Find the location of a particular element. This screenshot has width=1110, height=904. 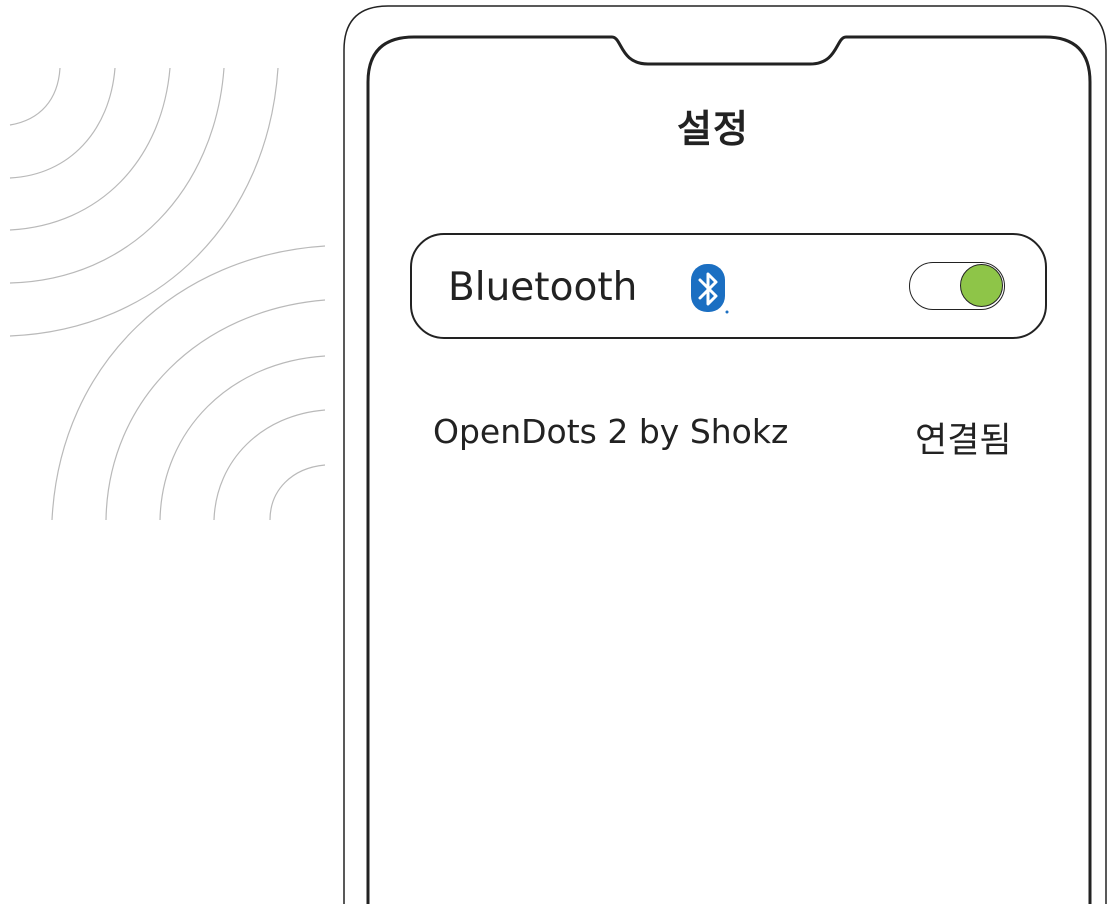

bluetooth-row: Bluetooth is located at coordinates (728, 286).